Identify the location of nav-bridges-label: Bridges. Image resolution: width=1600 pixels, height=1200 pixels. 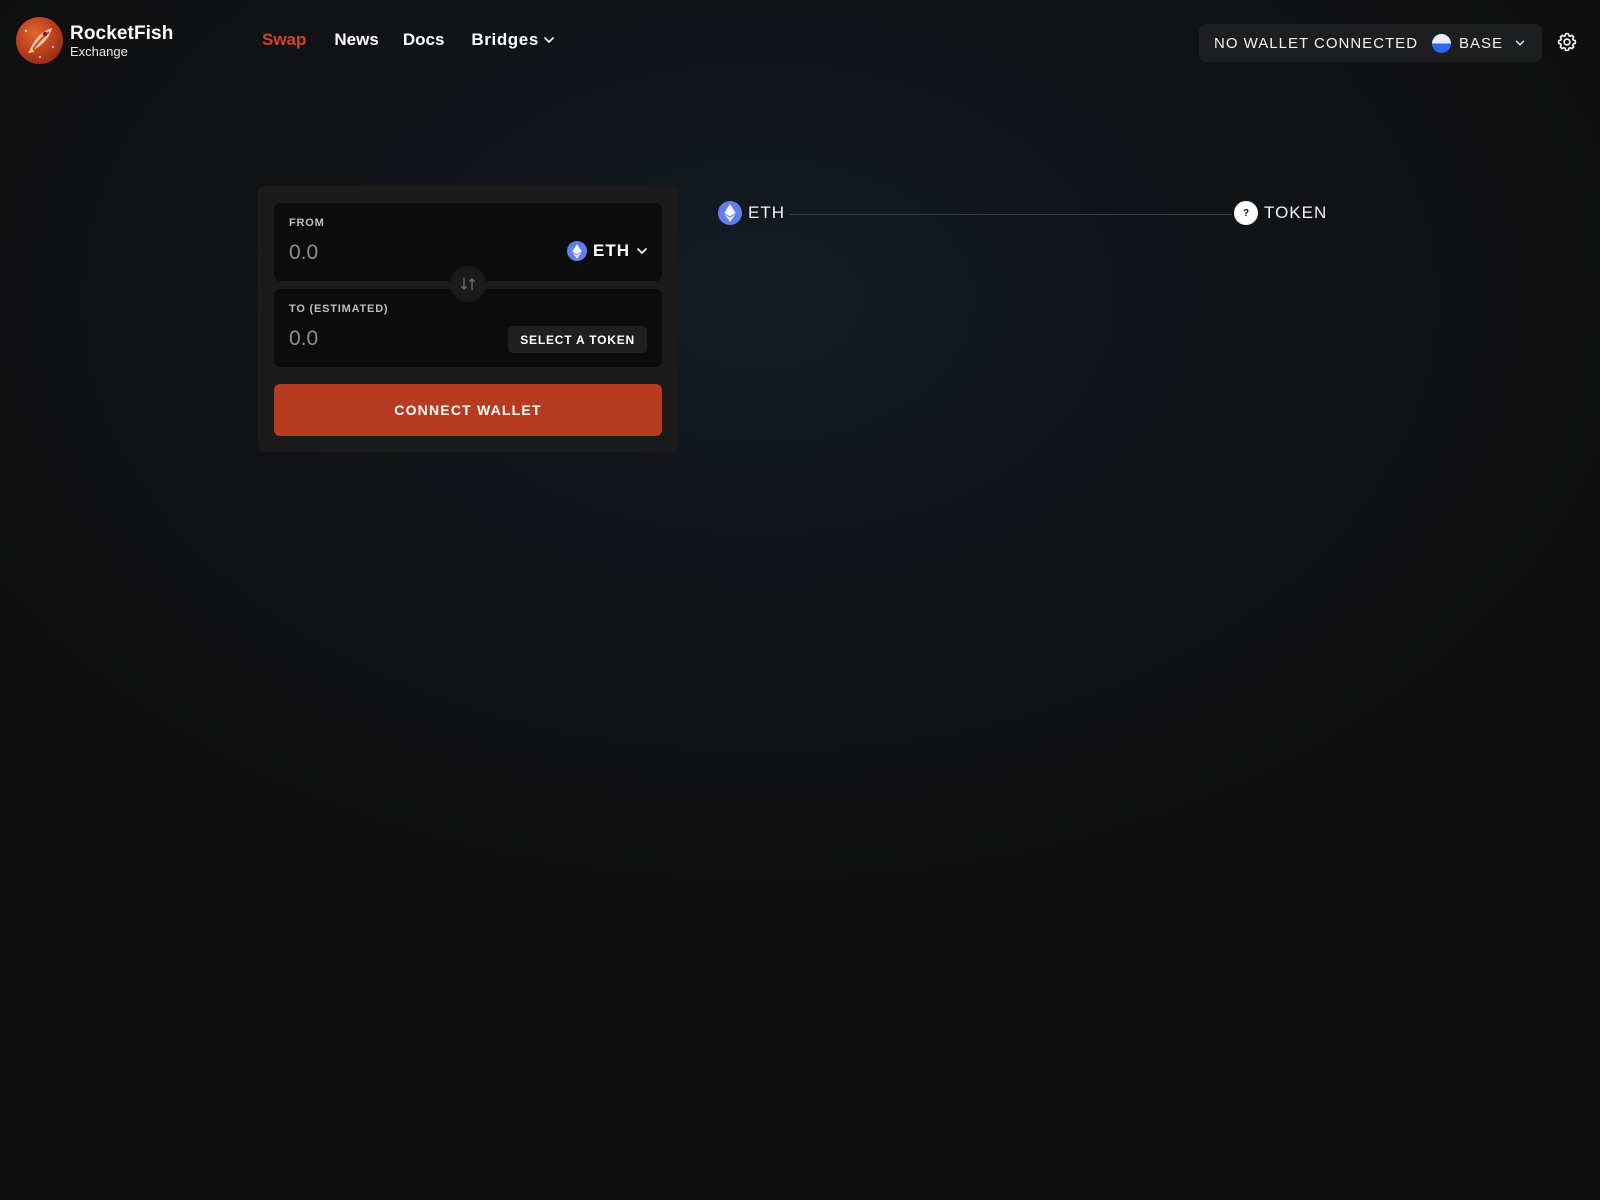
(505, 39).